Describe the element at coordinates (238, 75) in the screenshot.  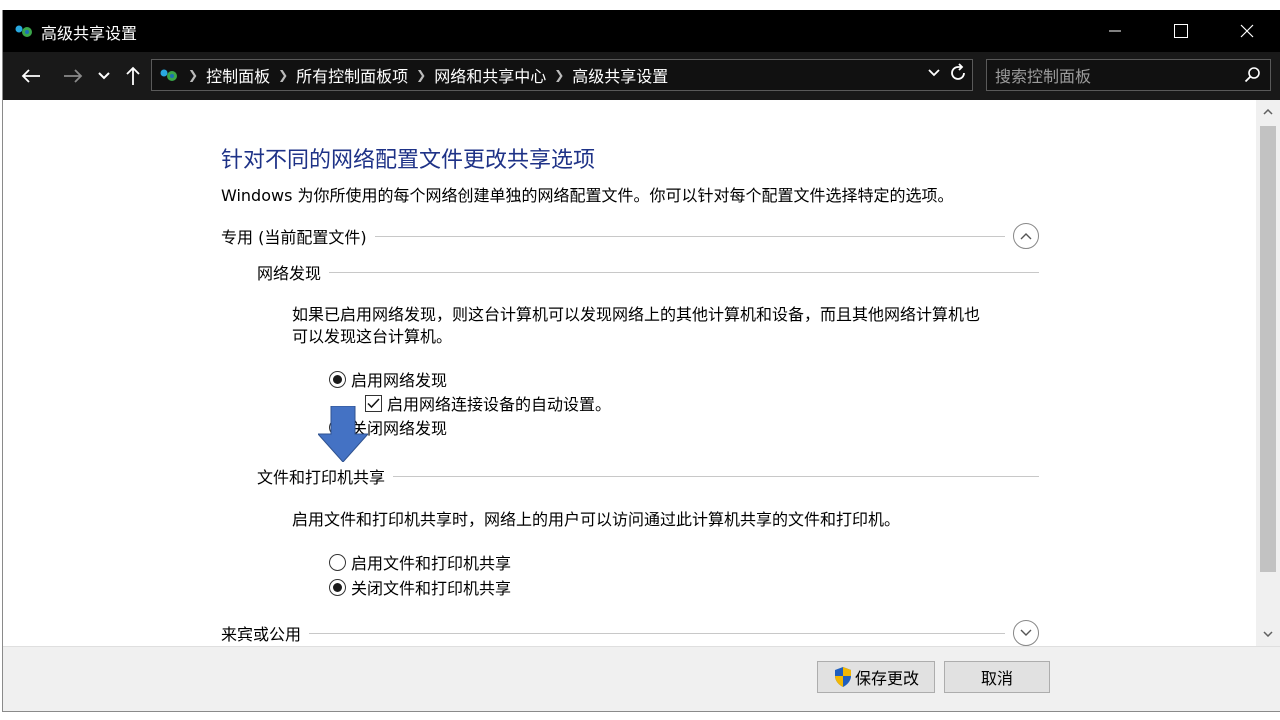
I see `breadcrumb-item-control-panel: 控制面板` at that location.